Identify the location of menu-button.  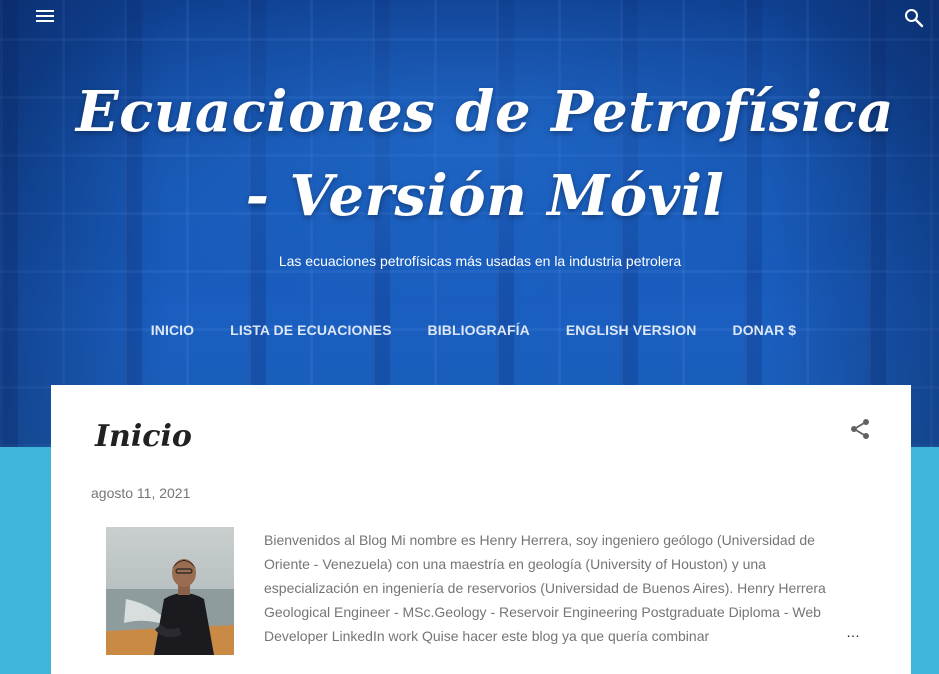
(48, 16).